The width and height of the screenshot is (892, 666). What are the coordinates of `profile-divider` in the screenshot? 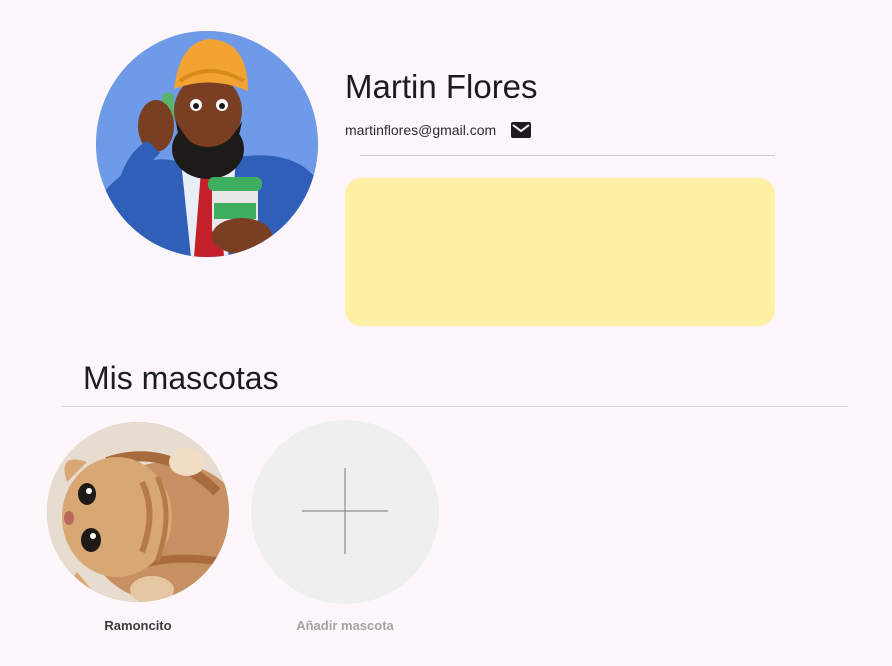 It's located at (567, 155).